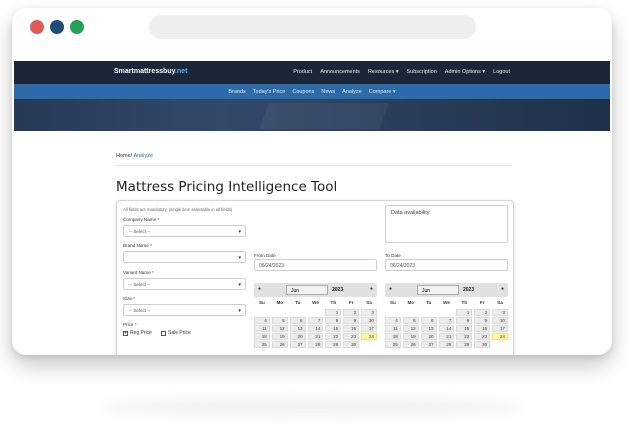  What do you see at coordinates (184, 284) in the screenshot?
I see `variant-select: -- Select -- ▾` at bounding box center [184, 284].